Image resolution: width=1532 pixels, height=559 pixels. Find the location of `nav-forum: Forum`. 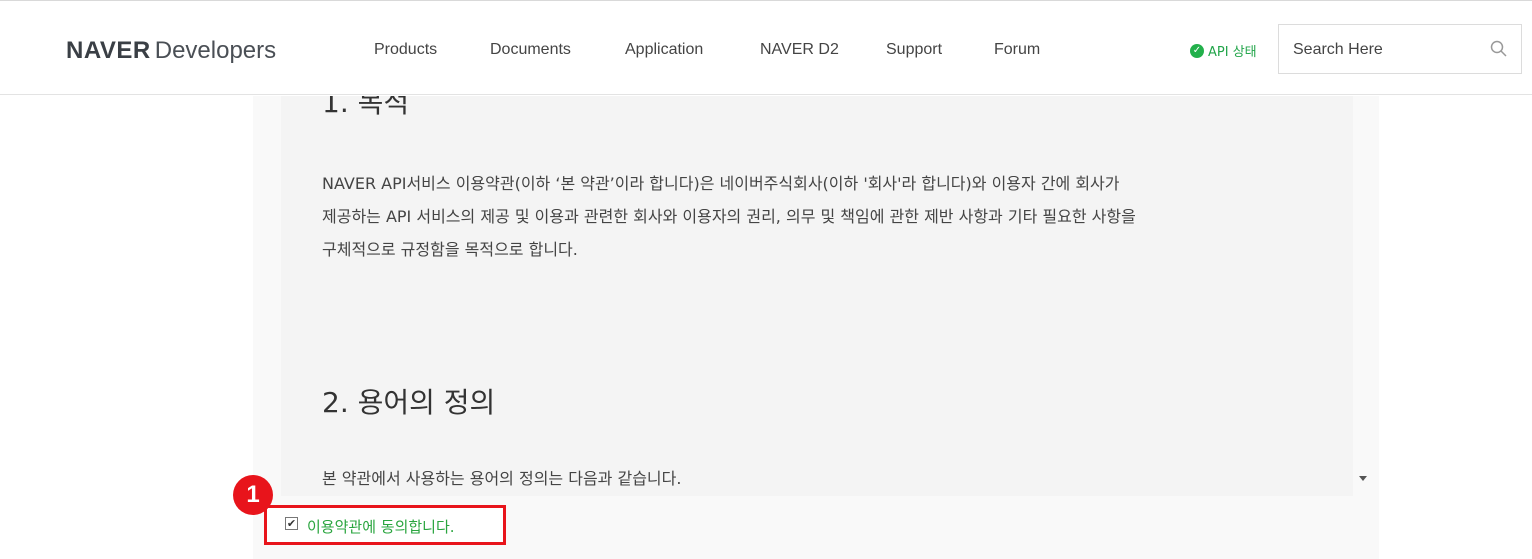

nav-forum: Forum is located at coordinates (1017, 50).